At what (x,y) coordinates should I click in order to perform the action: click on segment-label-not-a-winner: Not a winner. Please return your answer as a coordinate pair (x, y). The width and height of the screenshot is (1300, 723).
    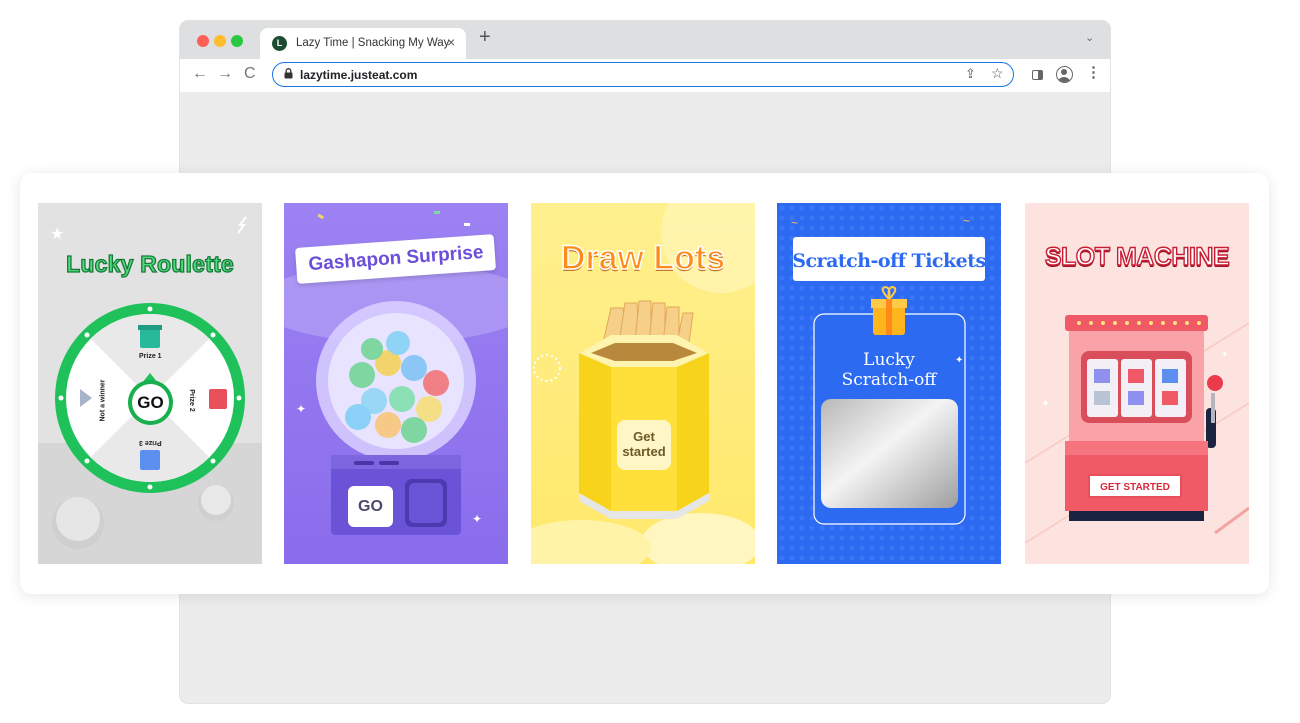
    Looking at the image, I should click on (103, 400).